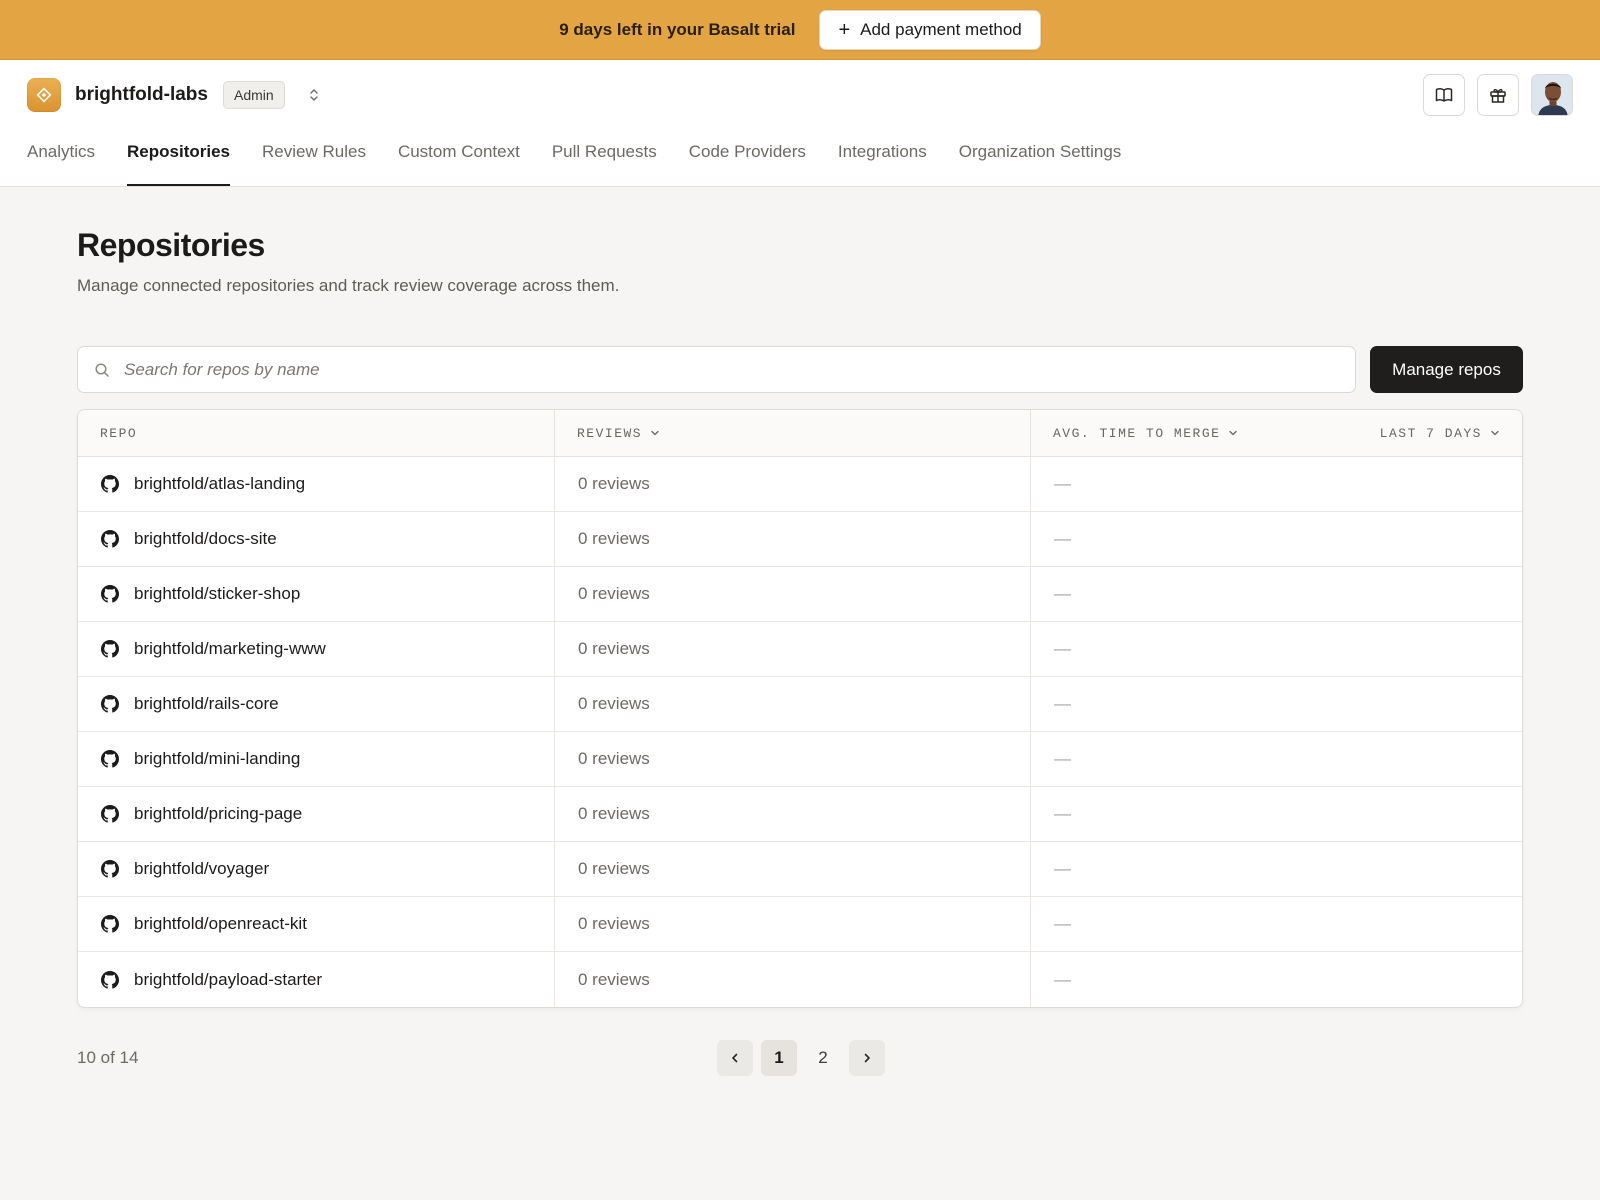 The height and width of the screenshot is (1200, 1600). I want to click on repo-name: brightfold/openreact-kit, so click(220, 924).